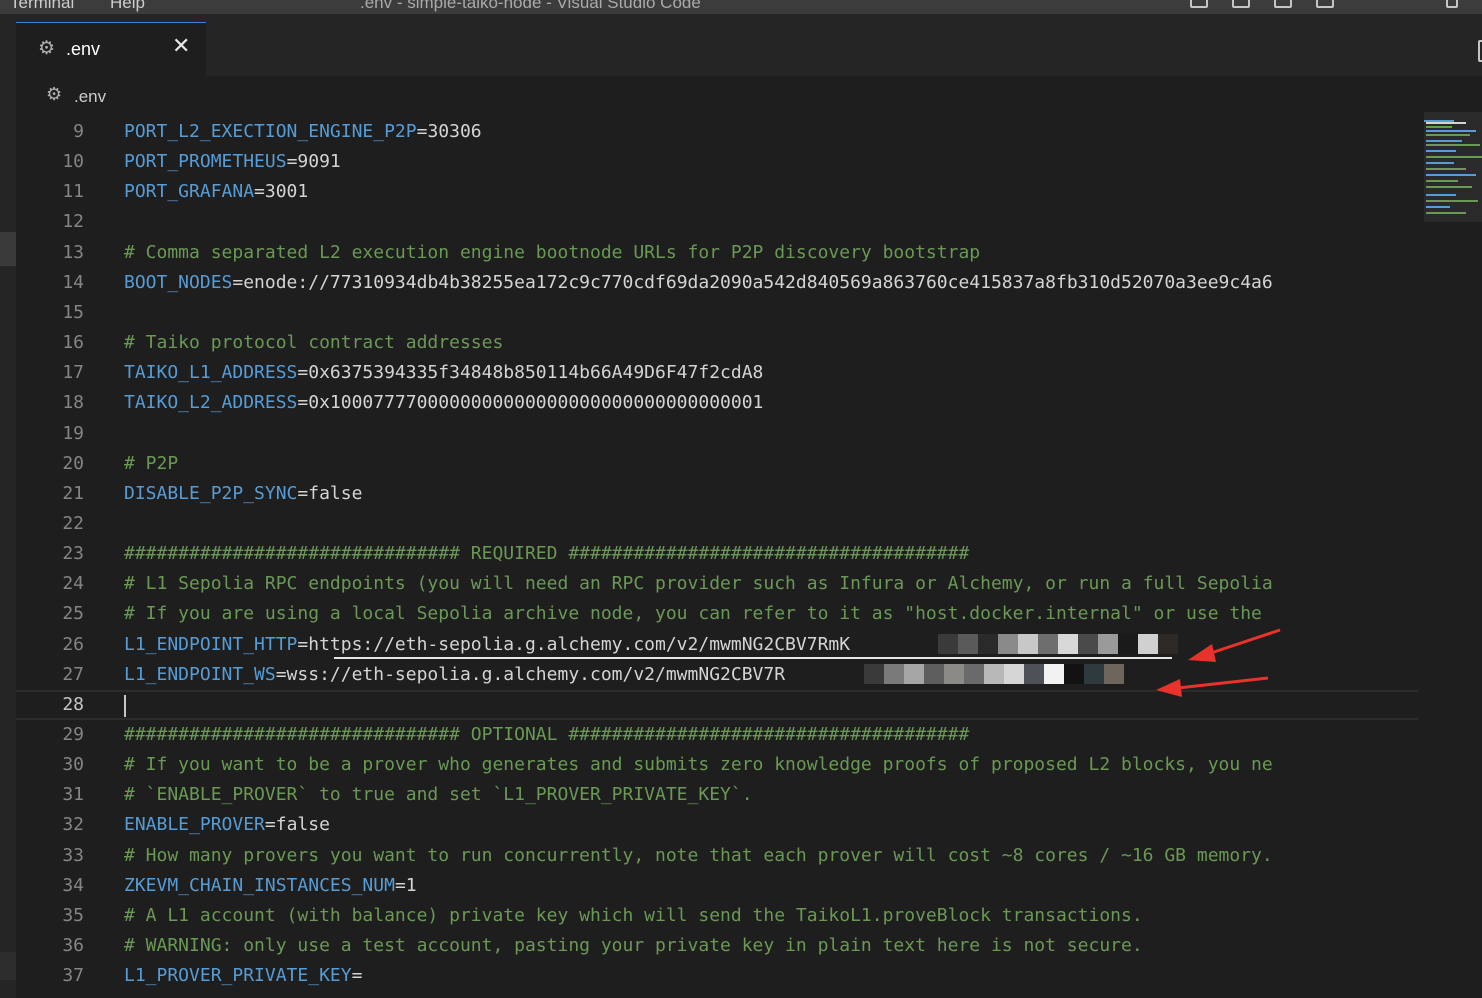 The height and width of the screenshot is (998, 1482). What do you see at coordinates (50, 192) in the screenshot?
I see `line-number: 11` at bounding box center [50, 192].